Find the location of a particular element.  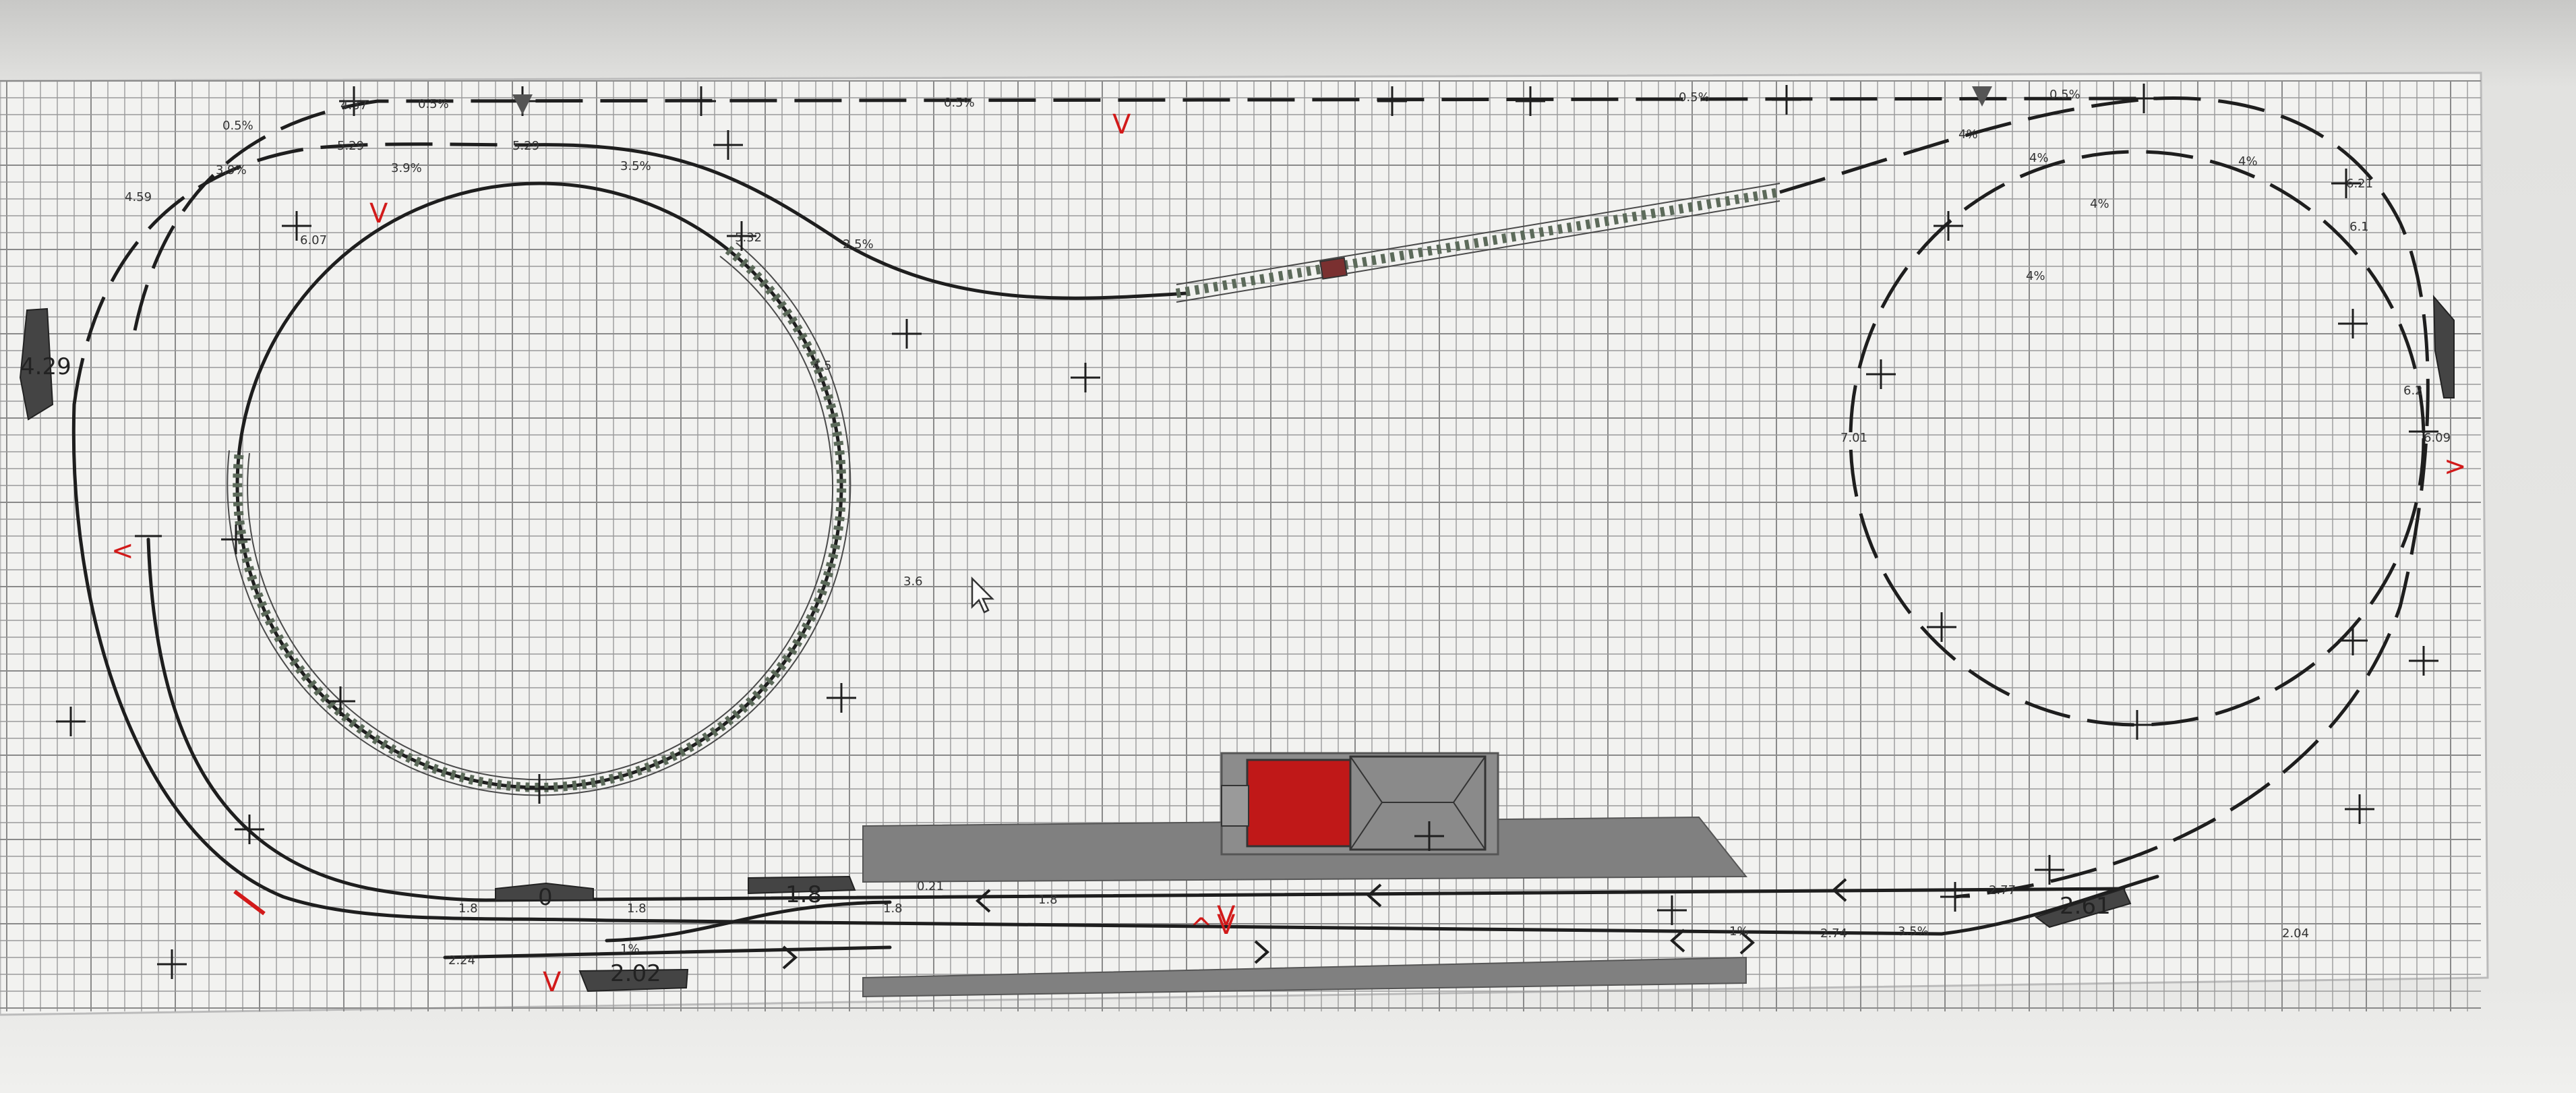

tunnel-height-label: 0 is located at coordinates (545, 897).